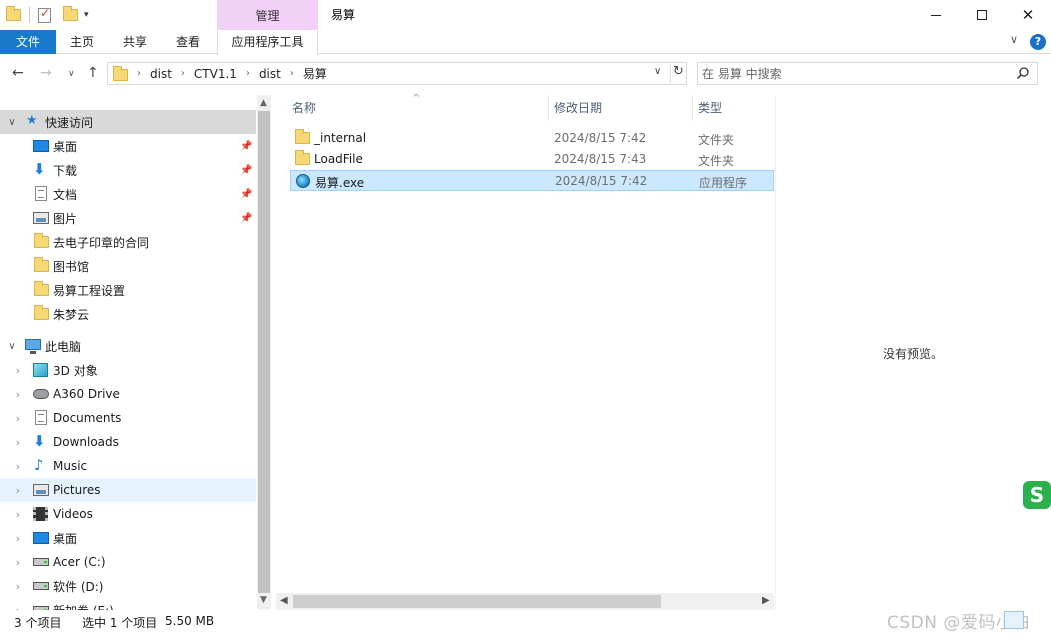 The height and width of the screenshot is (635, 1051). What do you see at coordinates (128, 290) in the screenshot?
I see `tree-item-folder: 易算工程设置` at bounding box center [128, 290].